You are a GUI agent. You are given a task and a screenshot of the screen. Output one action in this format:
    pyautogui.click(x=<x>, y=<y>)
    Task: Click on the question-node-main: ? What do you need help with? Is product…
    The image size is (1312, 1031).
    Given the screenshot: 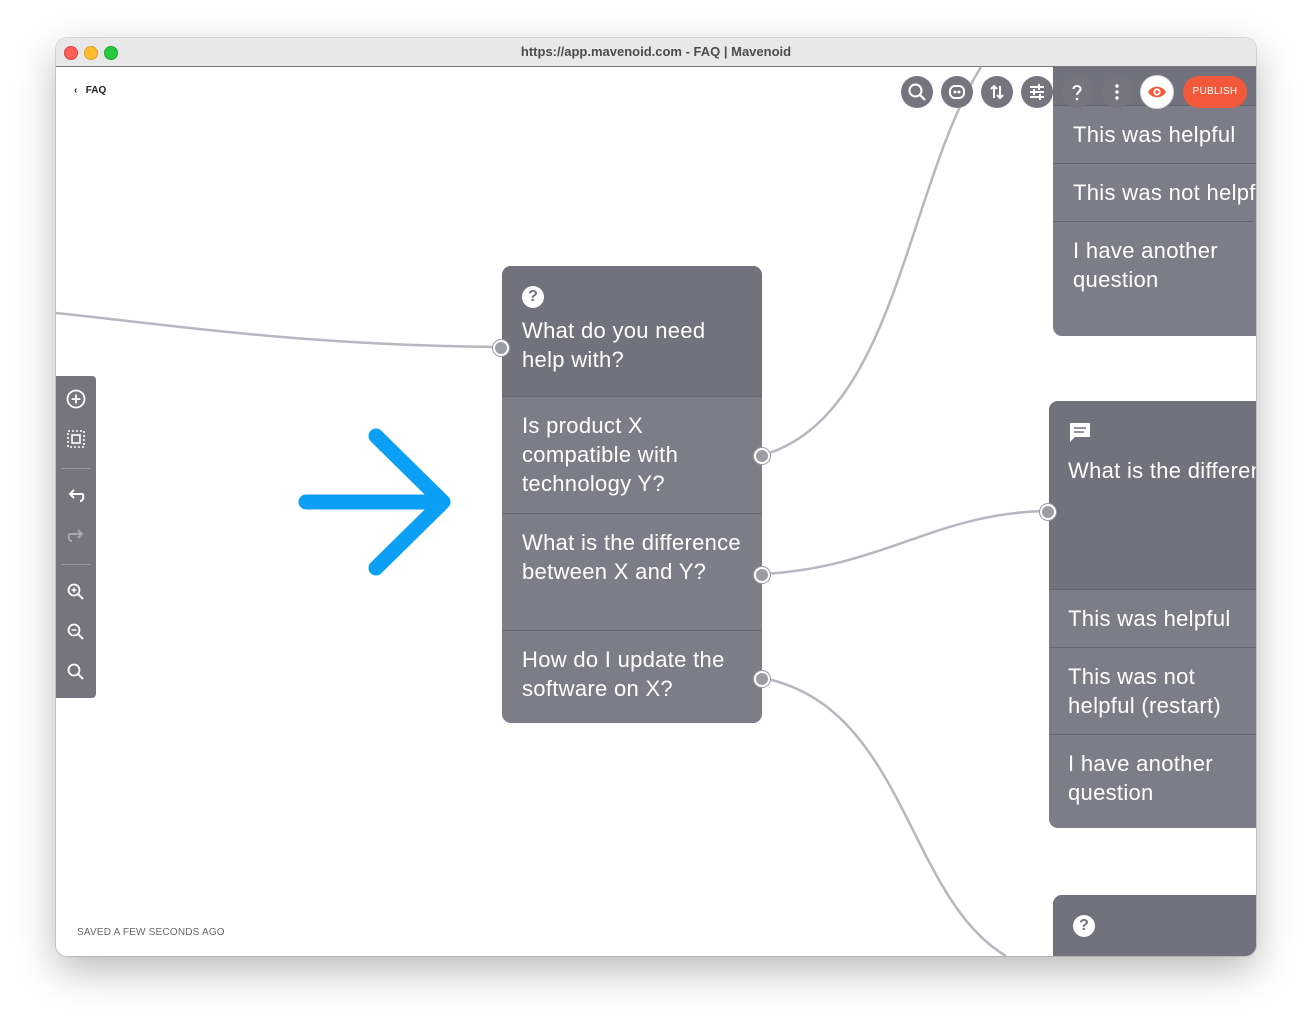 What is the action you would take?
    pyautogui.click(x=632, y=494)
    